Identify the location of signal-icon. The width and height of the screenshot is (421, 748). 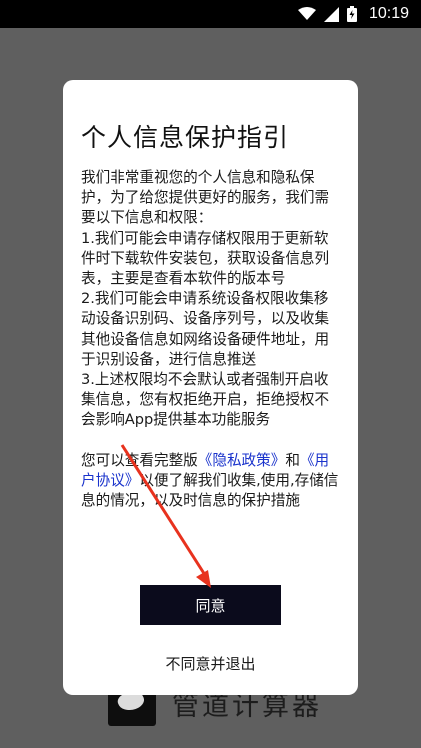
(331, 14).